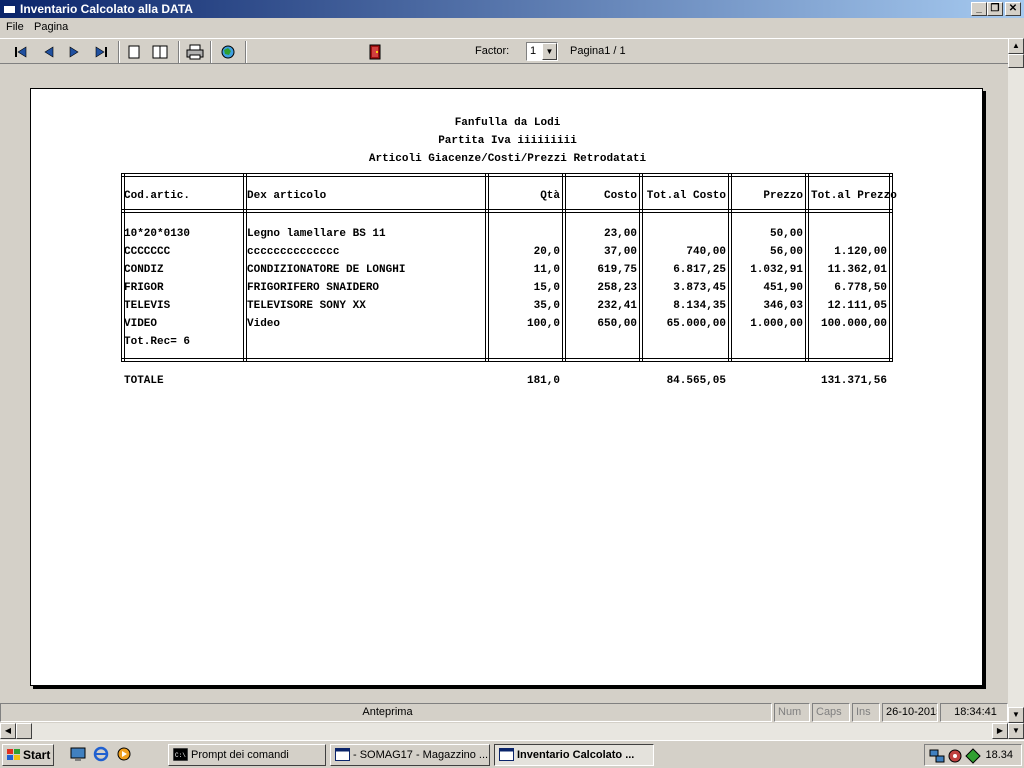 The width and height of the screenshot is (1024, 768). What do you see at coordinates (549, 51) in the screenshot?
I see `chevron-down-icon: ▼` at bounding box center [549, 51].